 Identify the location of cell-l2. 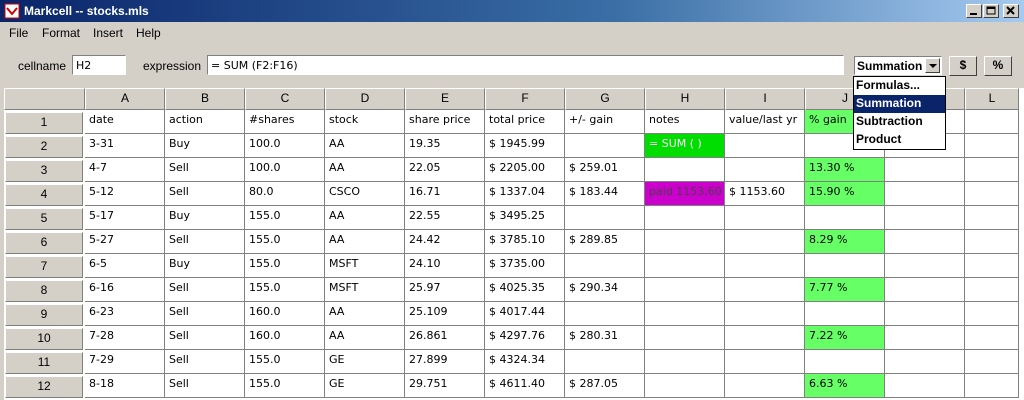
(992, 146).